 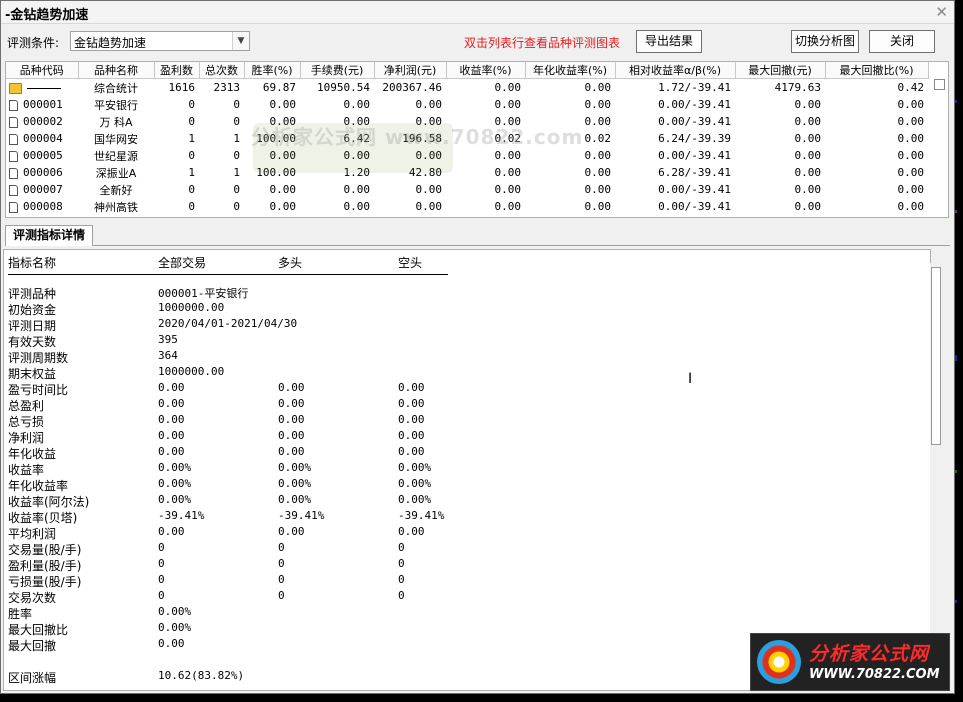 What do you see at coordinates (45, 566) in the screenshot?
I see `detail-label: 盈利量(股/手)` at bounding box center [45, 566].